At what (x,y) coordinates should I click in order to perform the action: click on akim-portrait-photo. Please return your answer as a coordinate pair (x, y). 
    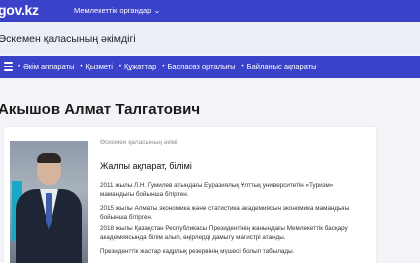
    Looking at the image, I should click on (49, 202).